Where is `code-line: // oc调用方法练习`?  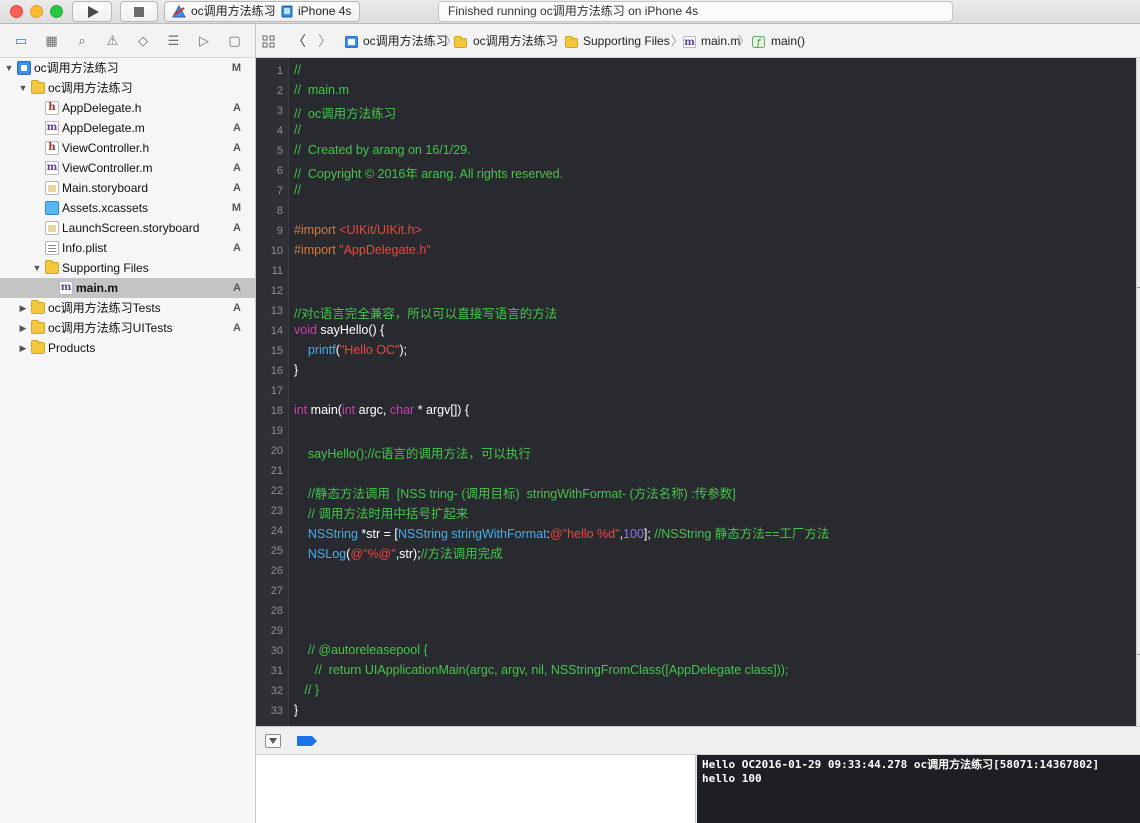
code-line: // oc调用方法练习 is located at coordinates (345, 112).